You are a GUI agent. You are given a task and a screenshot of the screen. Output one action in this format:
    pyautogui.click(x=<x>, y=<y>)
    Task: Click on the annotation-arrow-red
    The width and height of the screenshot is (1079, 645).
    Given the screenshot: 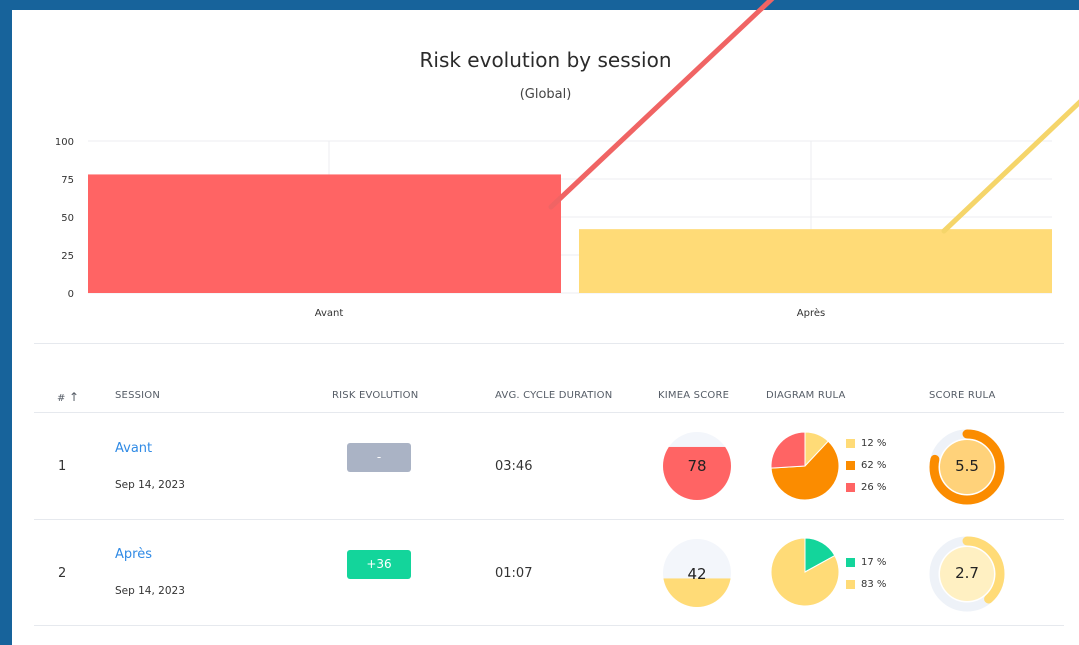 What is the action you would take?
    pyautogui.click(x=661, y=105)
    